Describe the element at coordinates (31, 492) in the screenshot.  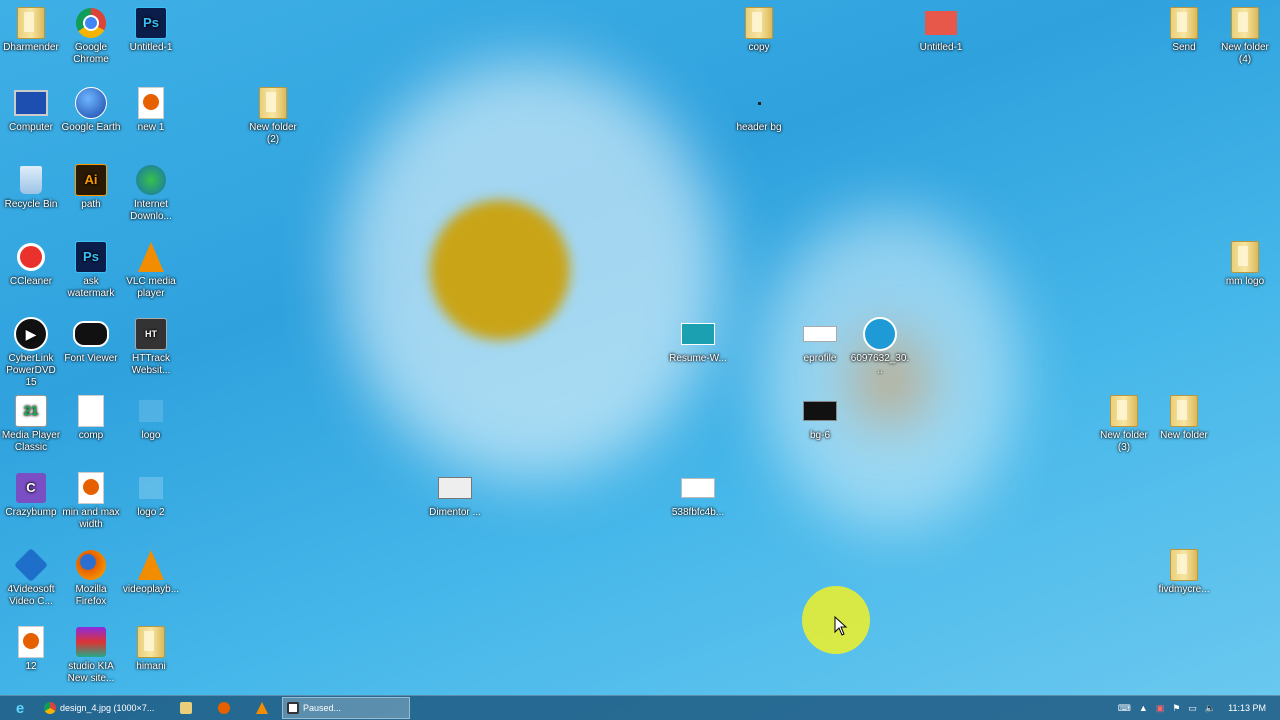
I see `desktop-icon-crazybump: C Crazybump` at that location.